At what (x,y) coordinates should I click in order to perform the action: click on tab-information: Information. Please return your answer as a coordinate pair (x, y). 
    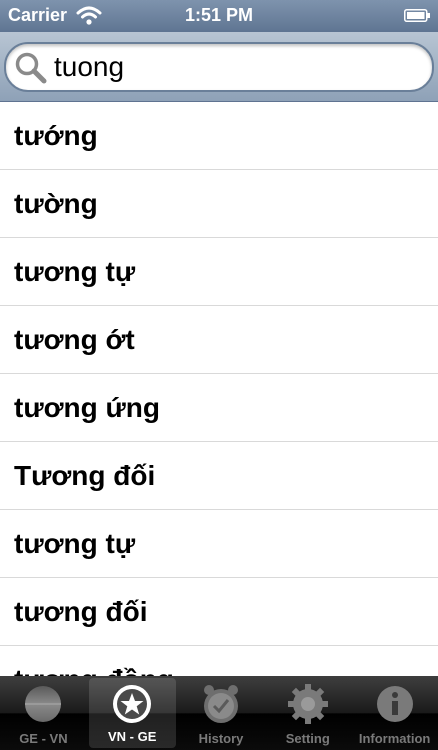
    Looking at the image, I should click on (394, 713).